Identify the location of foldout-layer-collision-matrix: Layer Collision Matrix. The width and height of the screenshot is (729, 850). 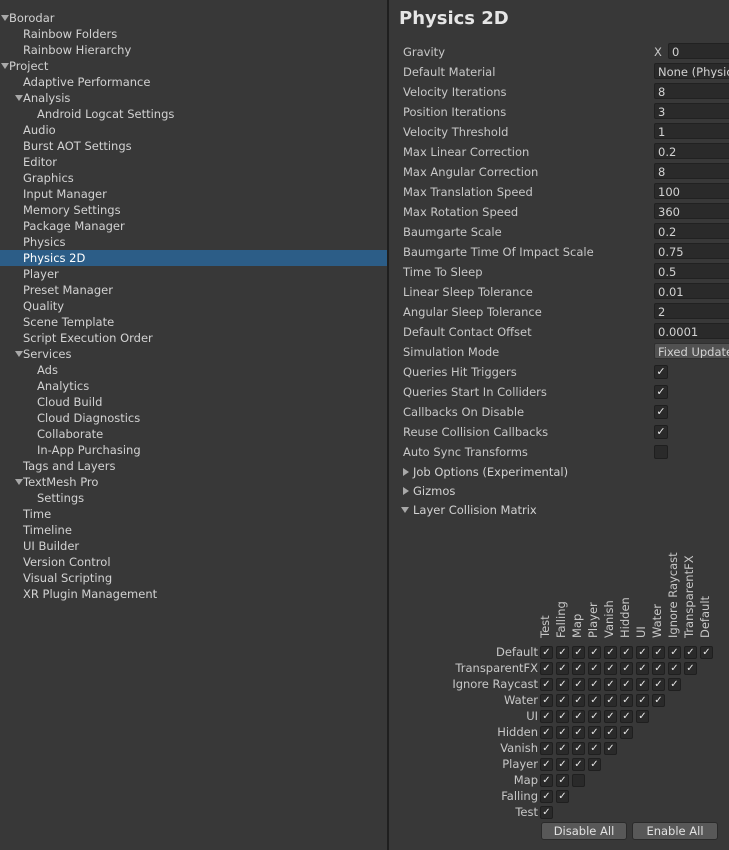
(559, 510).